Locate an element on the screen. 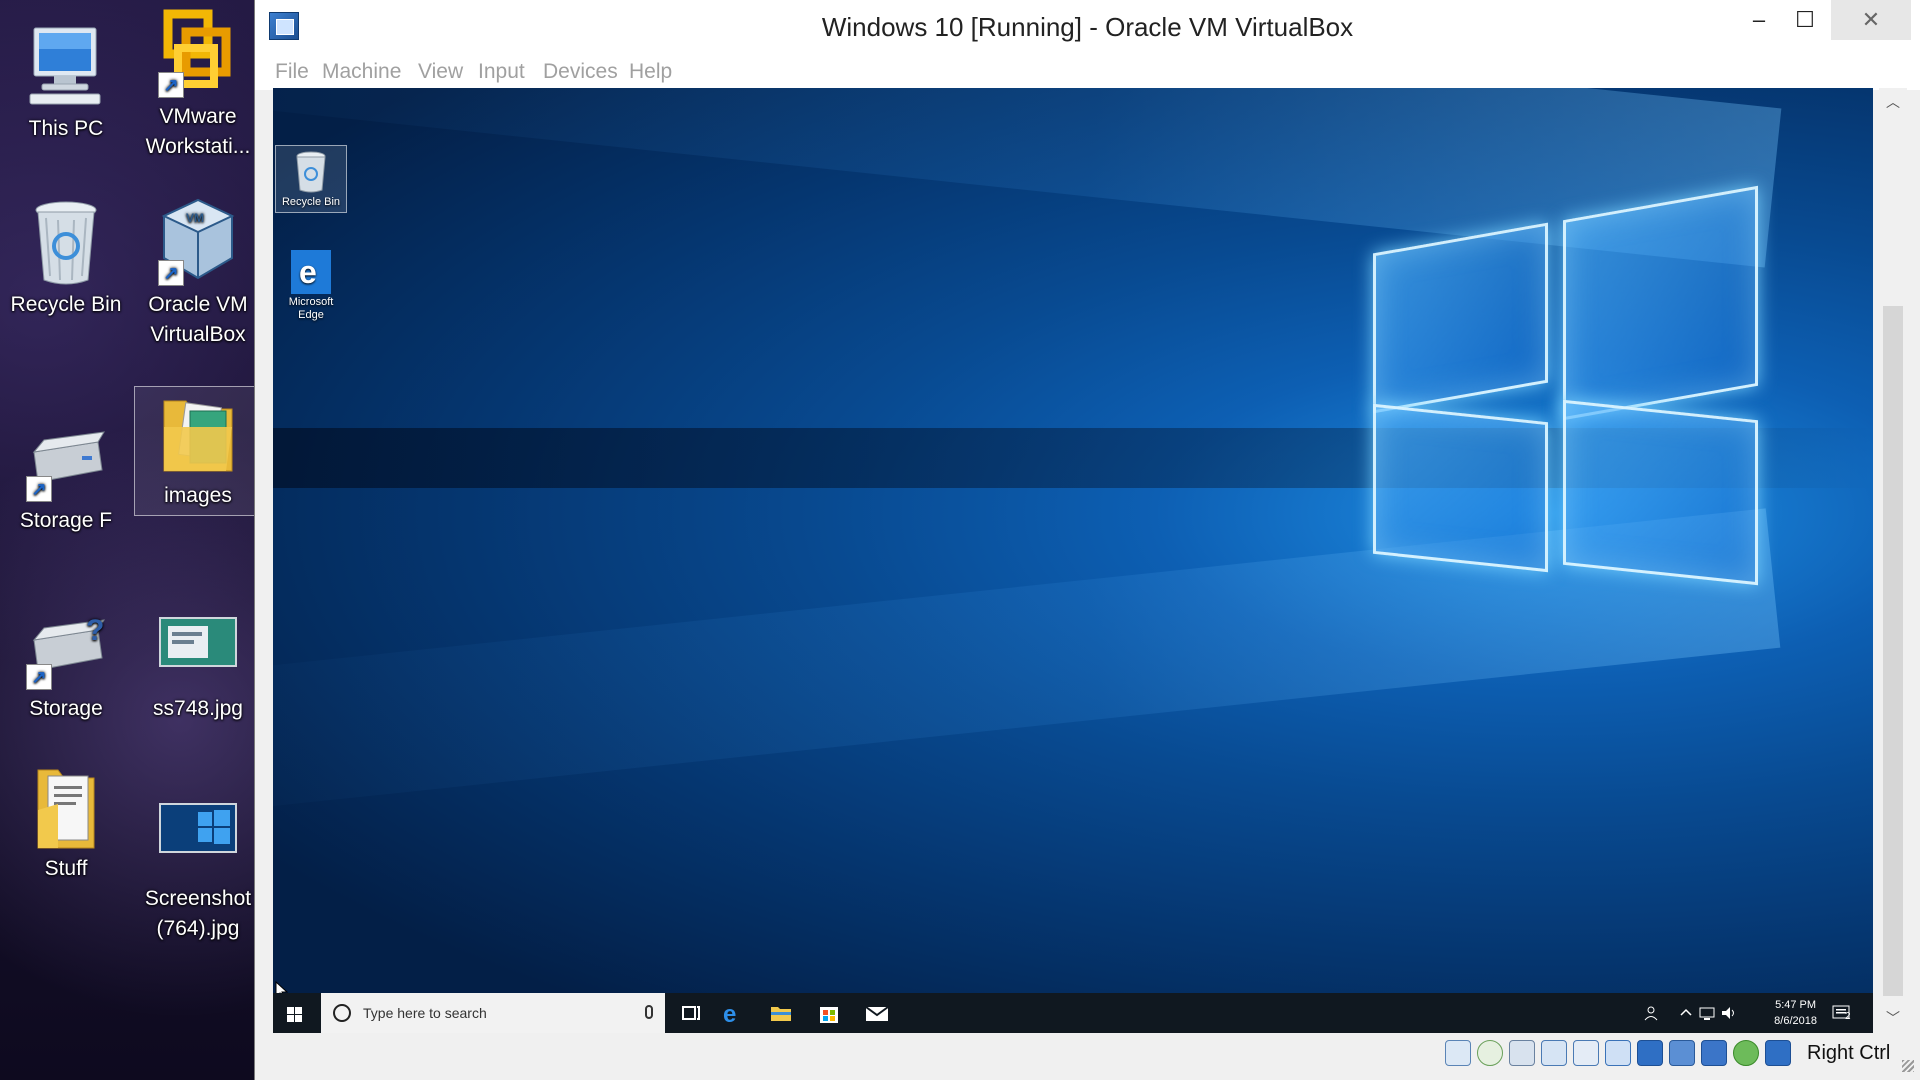 The height and width of the screenshot is (1080, 1920). task-view-icon is located at coordinates (691, 1013).